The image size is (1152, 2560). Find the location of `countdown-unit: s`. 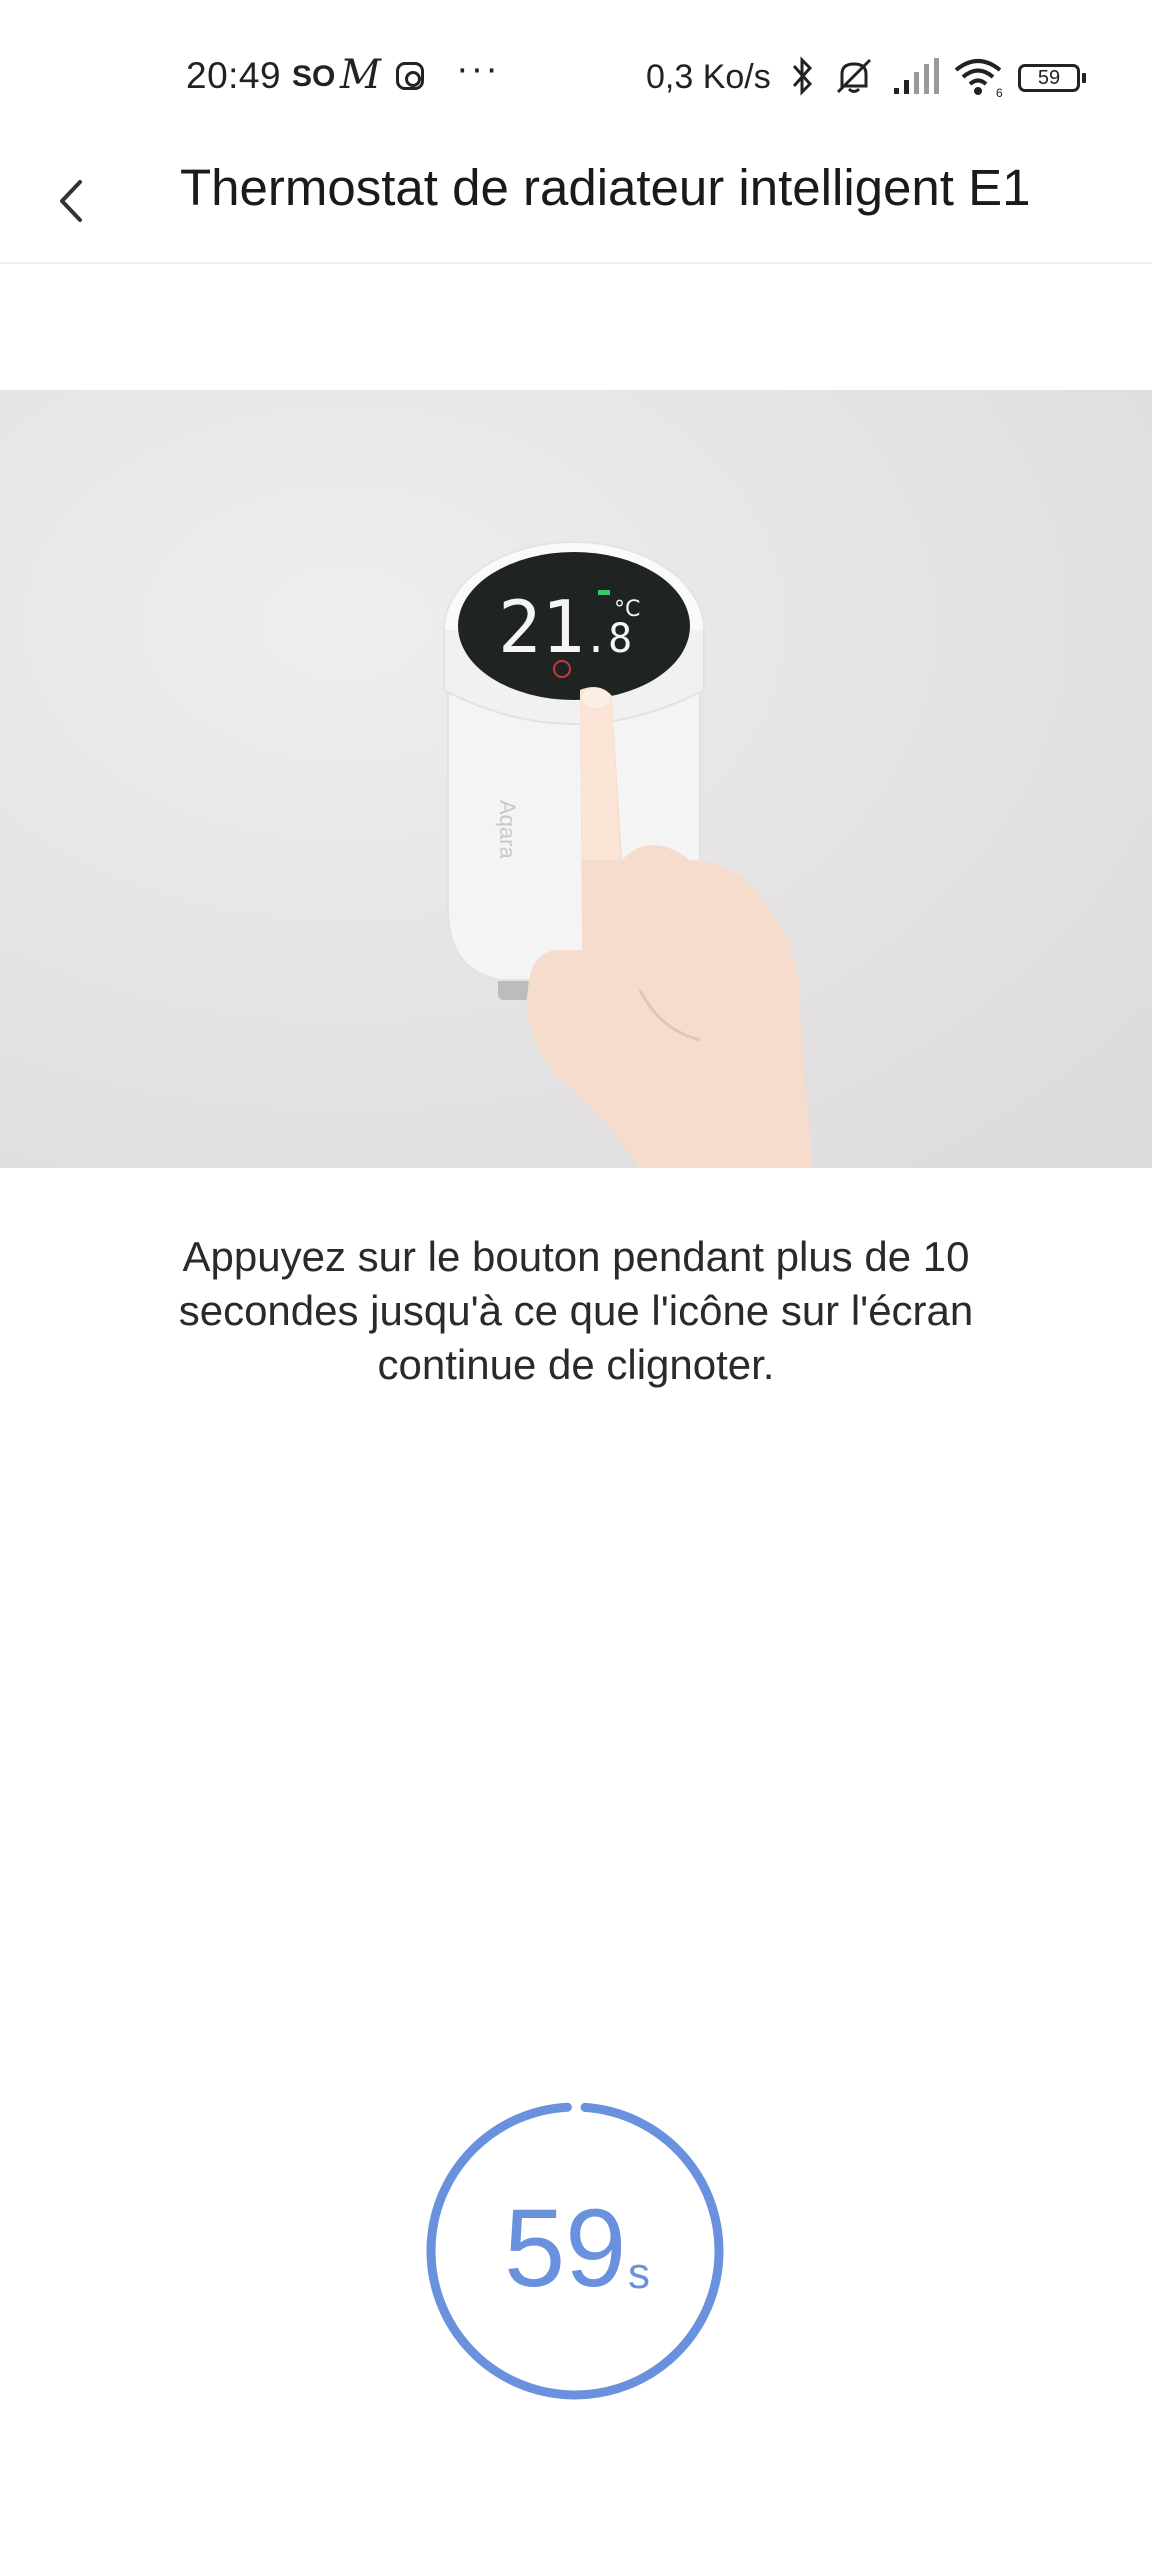

countdown-unit: s is located at coordinates (639, 2273).